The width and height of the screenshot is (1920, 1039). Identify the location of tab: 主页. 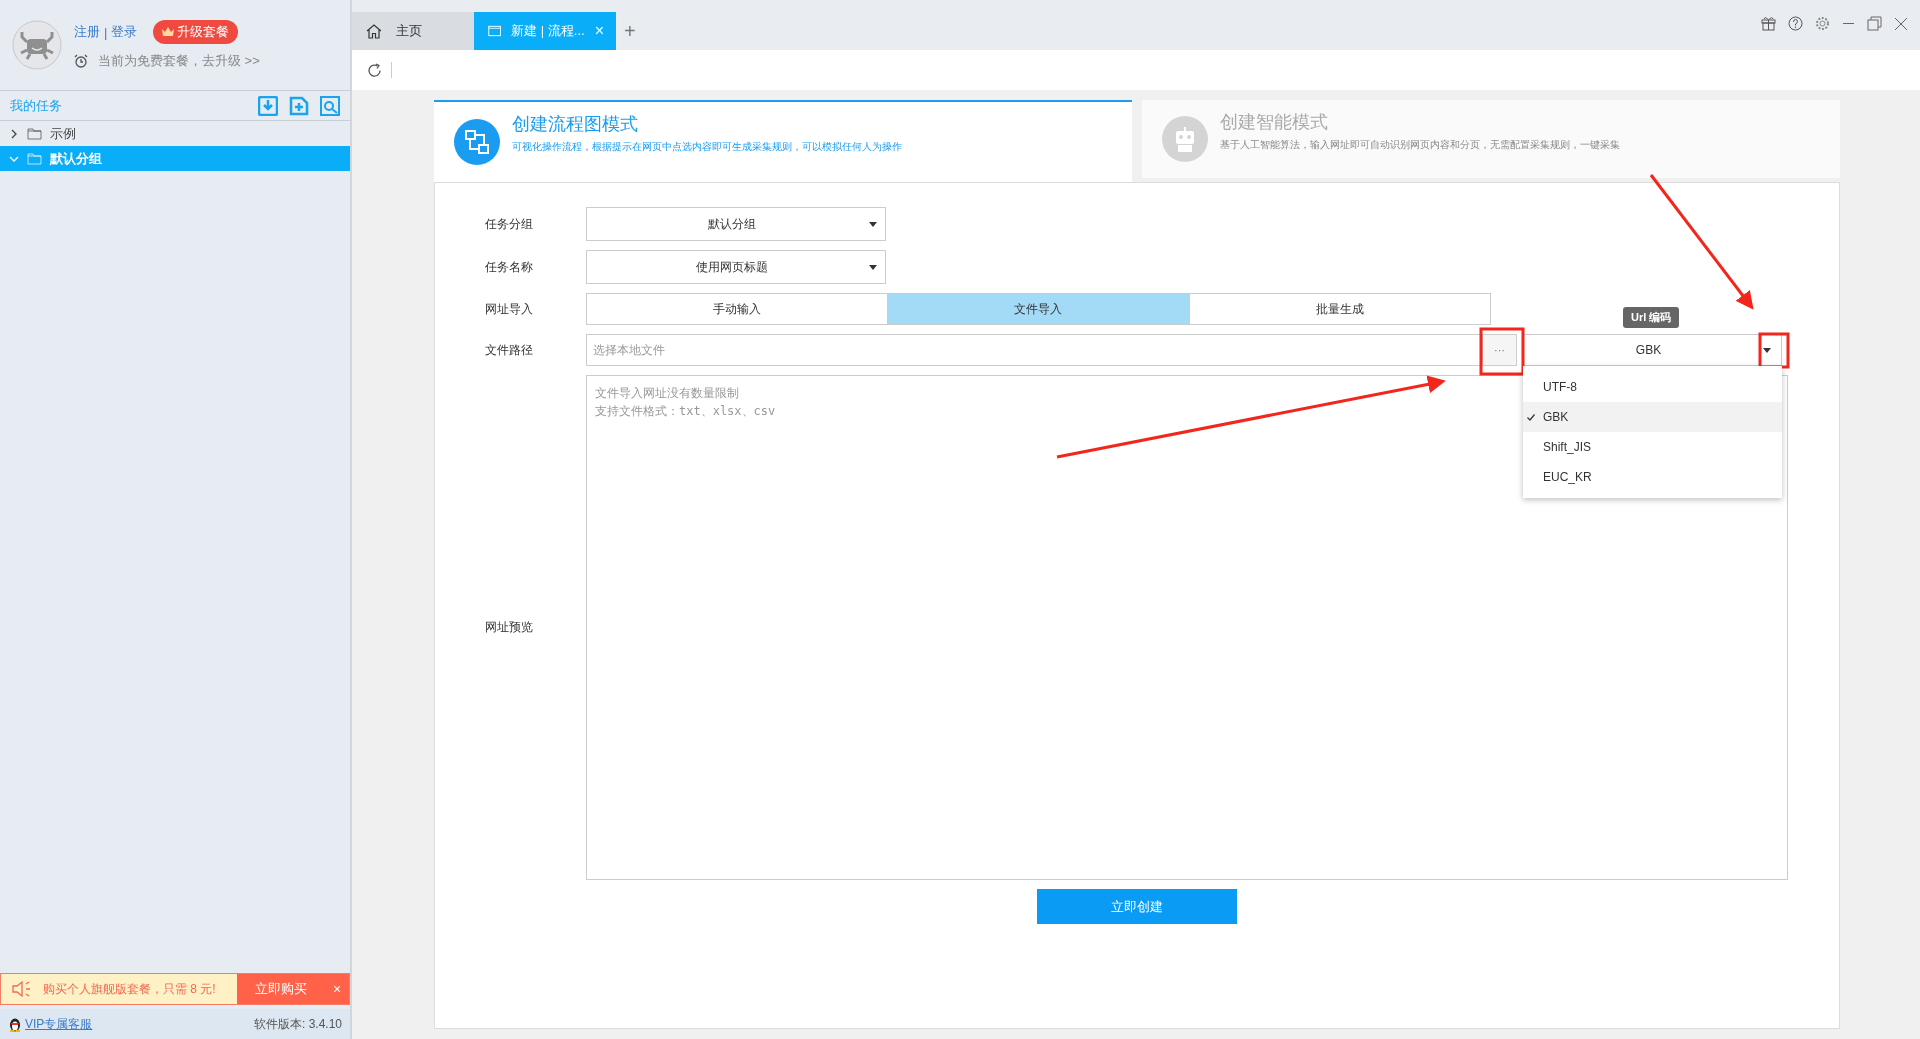
(413, 31).